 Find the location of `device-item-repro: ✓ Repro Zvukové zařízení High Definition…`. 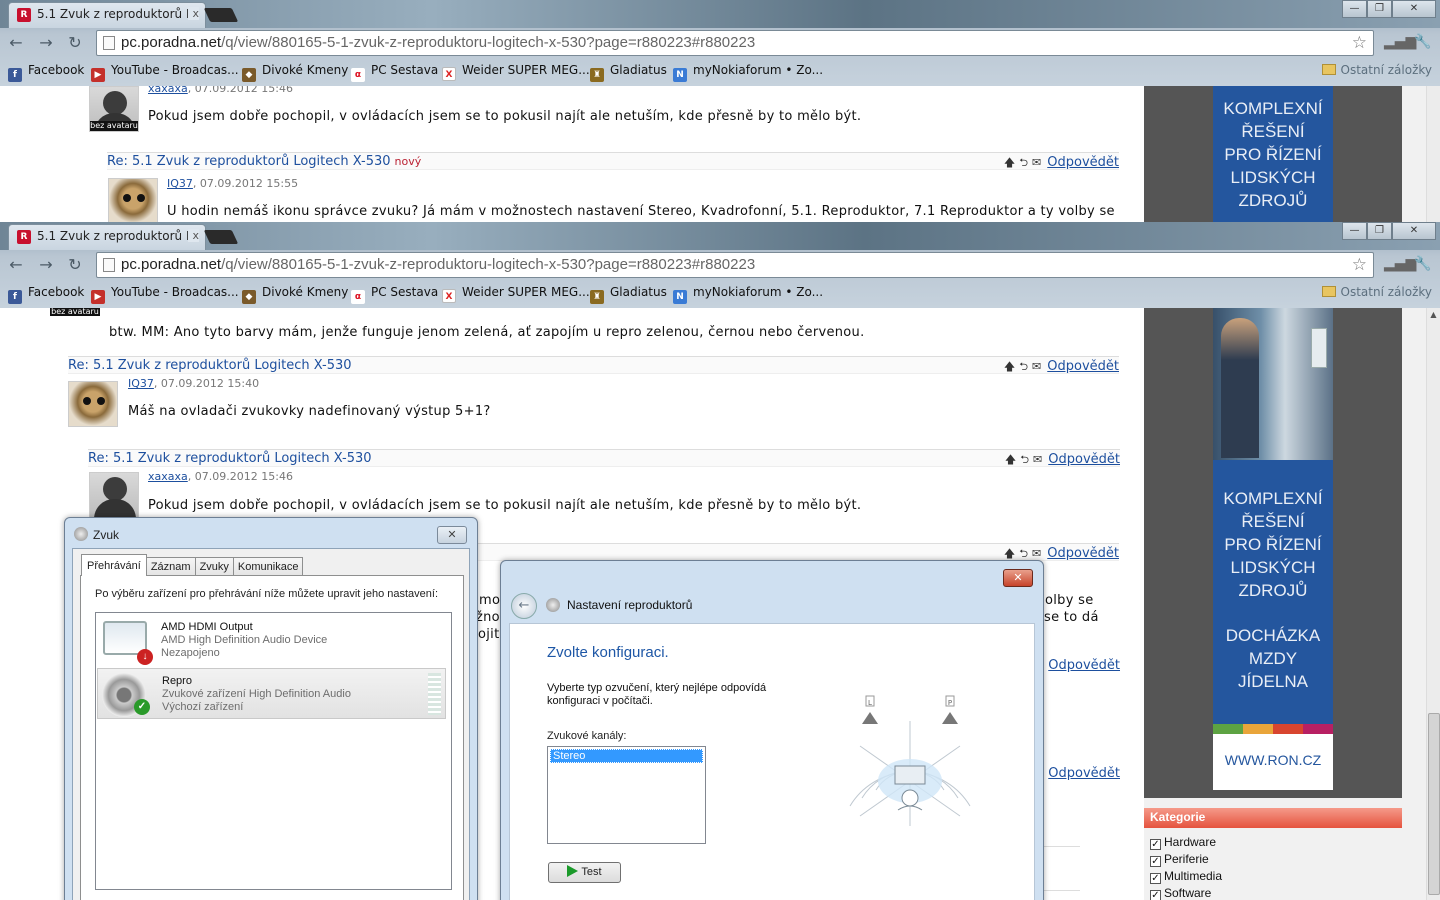

device-item-repro: ✓ Repro Zvukové zařízení High Definition… is located at coordinates (271, 693).